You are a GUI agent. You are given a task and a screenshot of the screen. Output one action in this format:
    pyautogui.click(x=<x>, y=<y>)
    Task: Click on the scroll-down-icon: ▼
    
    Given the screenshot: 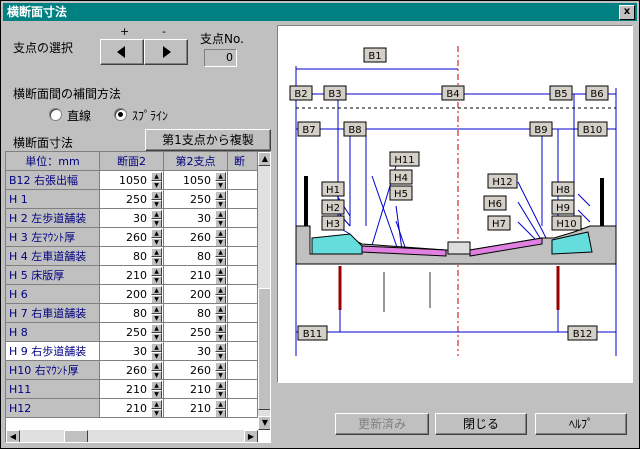 What is the action you would take?
    pyautogui.click(x=264, y=423)
    